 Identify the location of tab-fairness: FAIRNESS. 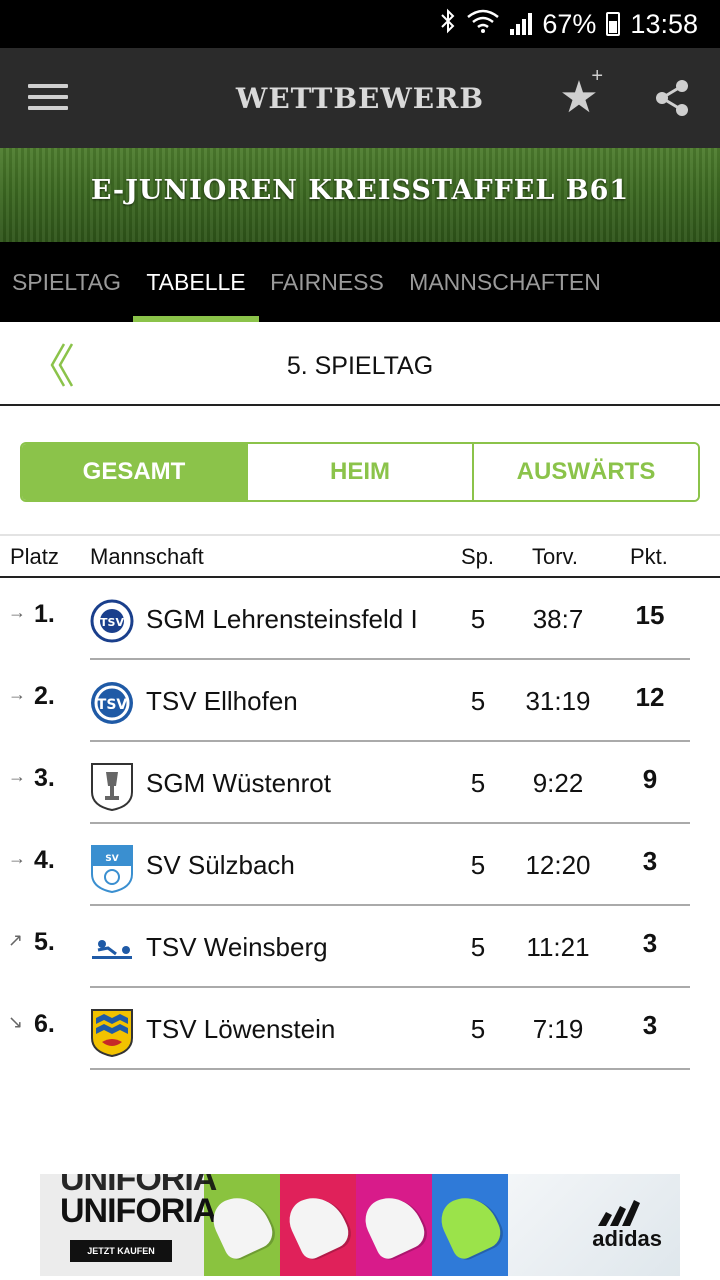
(327, 282).